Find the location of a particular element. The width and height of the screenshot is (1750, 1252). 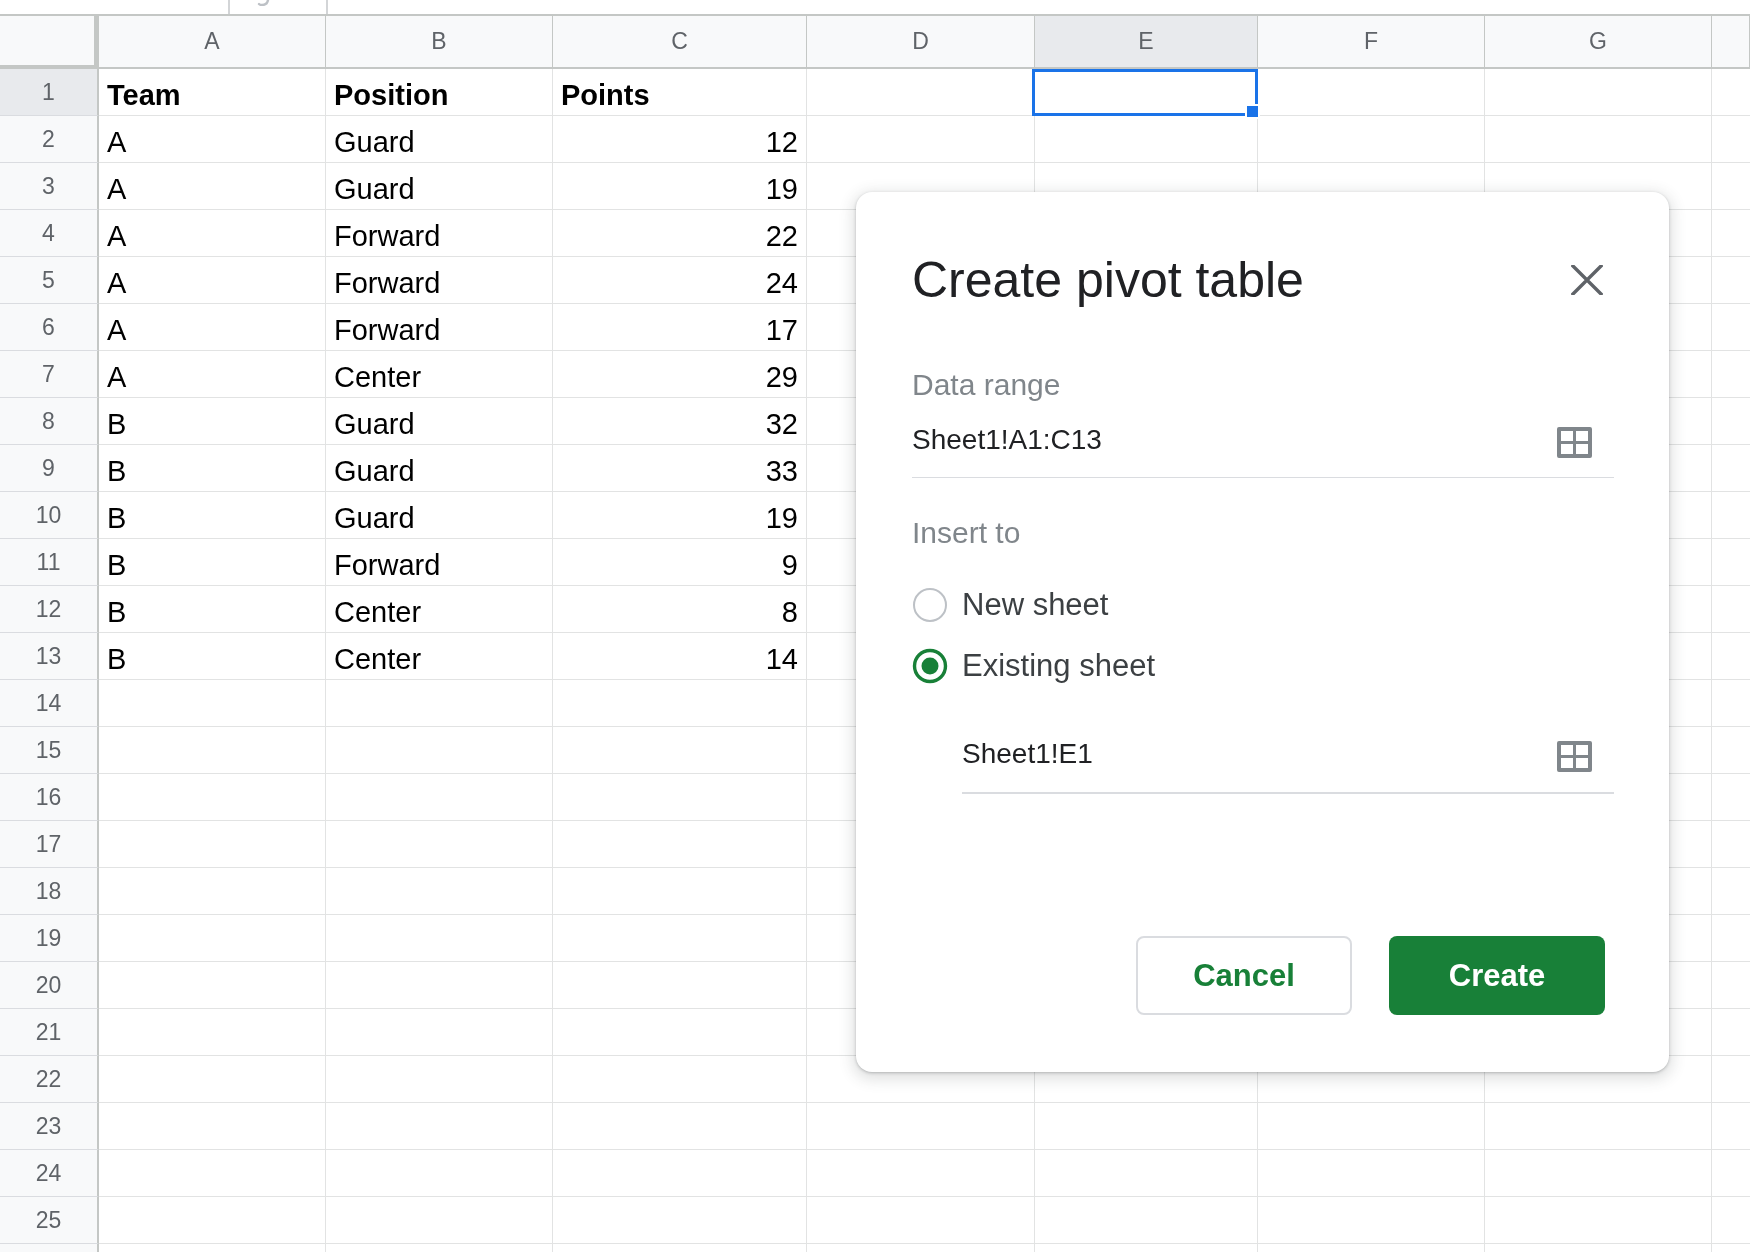

row-header: 9 is located at coordinates (49, 468).